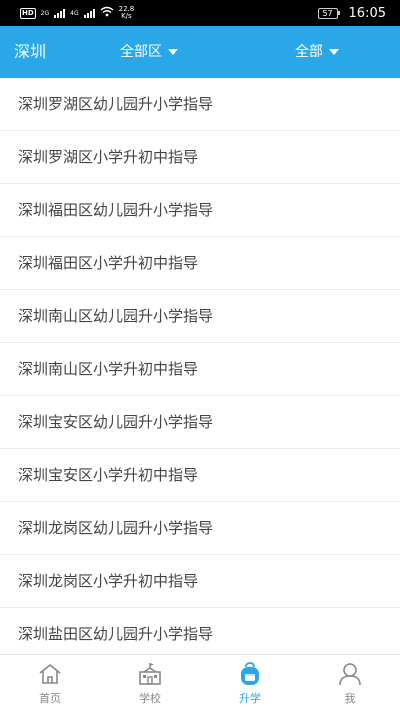 The height and width of the screenshot is (711, 400). What do you see at coordinates (200, 263) in the screenshot?
I see `list-item: 深圳福田区小学升初中指导` at bounding box center [200, 263].